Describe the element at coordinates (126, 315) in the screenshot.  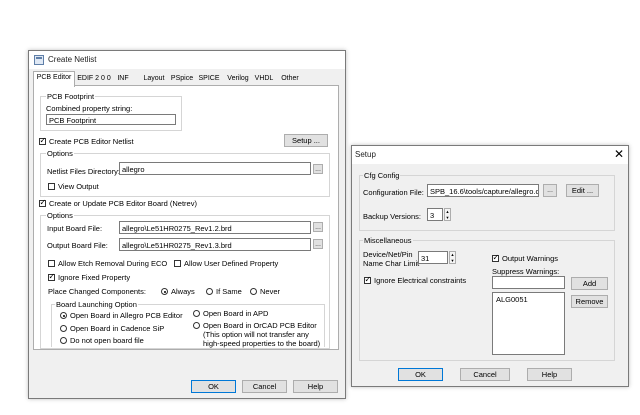
I see `open-allegro-label: Open Board in Allegro PCB Editor` at that location.